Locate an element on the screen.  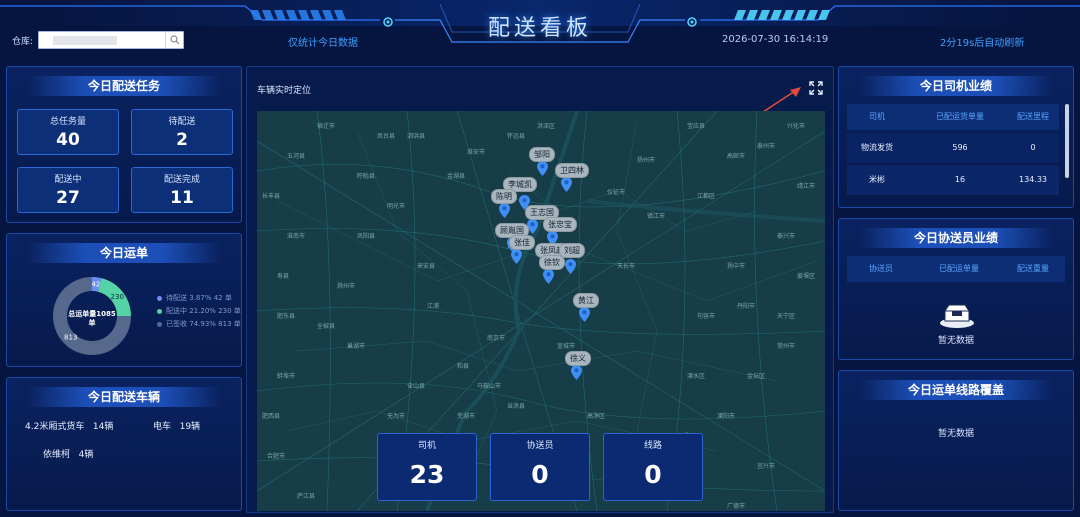
driver-name-tag: 黄江 is located at coordinates (586, 300).